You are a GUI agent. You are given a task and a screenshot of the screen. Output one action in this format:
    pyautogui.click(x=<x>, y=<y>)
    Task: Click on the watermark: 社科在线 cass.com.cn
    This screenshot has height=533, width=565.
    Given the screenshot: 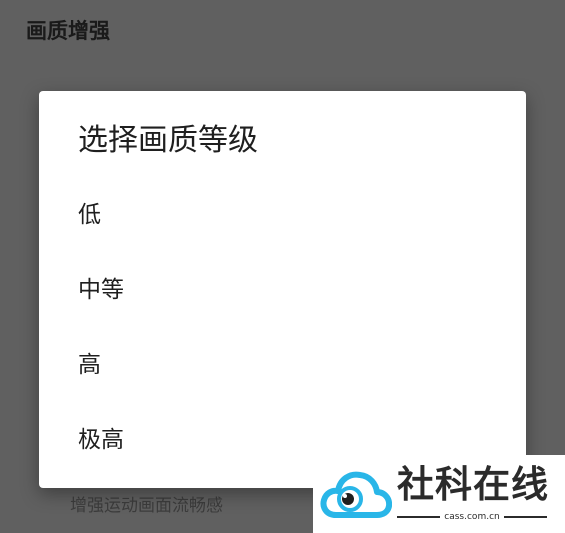 What is the action you would take?
    pyautogui.click(x=439, y=494)
    